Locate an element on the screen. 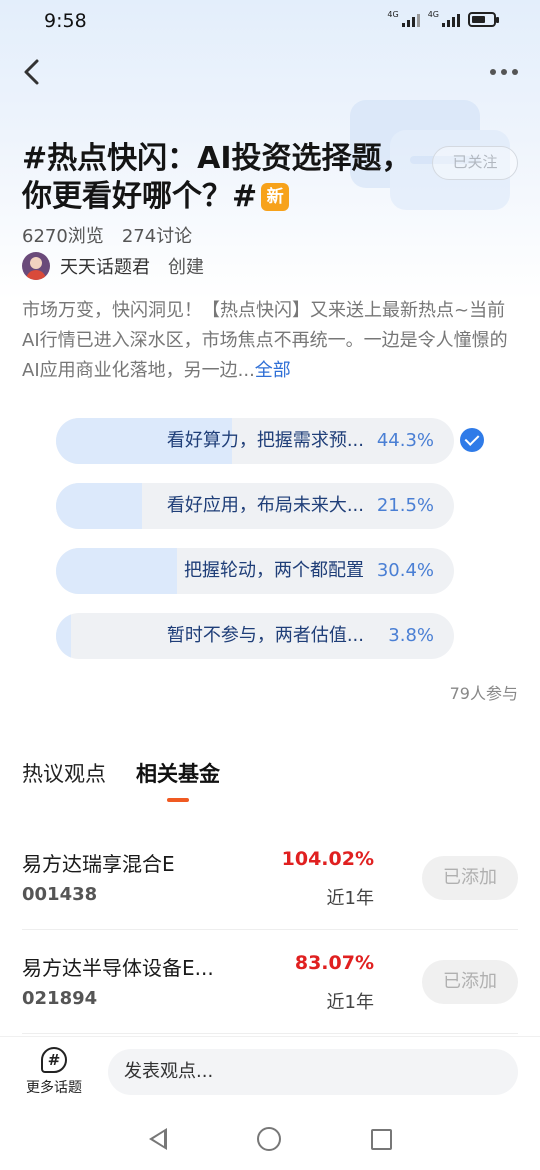 The image size is (540, 1170). list-item: 易方达半导体设备E... 021894 83.07% 近1年 已添加 is located at coordinates (270, 982).